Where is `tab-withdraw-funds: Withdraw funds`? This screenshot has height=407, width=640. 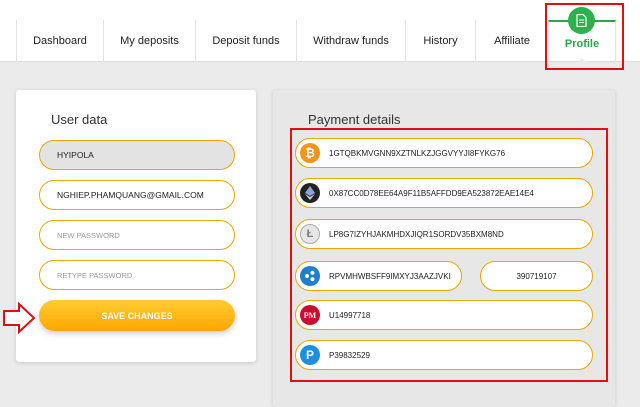
tab-withdraw-funds: Withdraw funds is located at coordinates (350, 41).